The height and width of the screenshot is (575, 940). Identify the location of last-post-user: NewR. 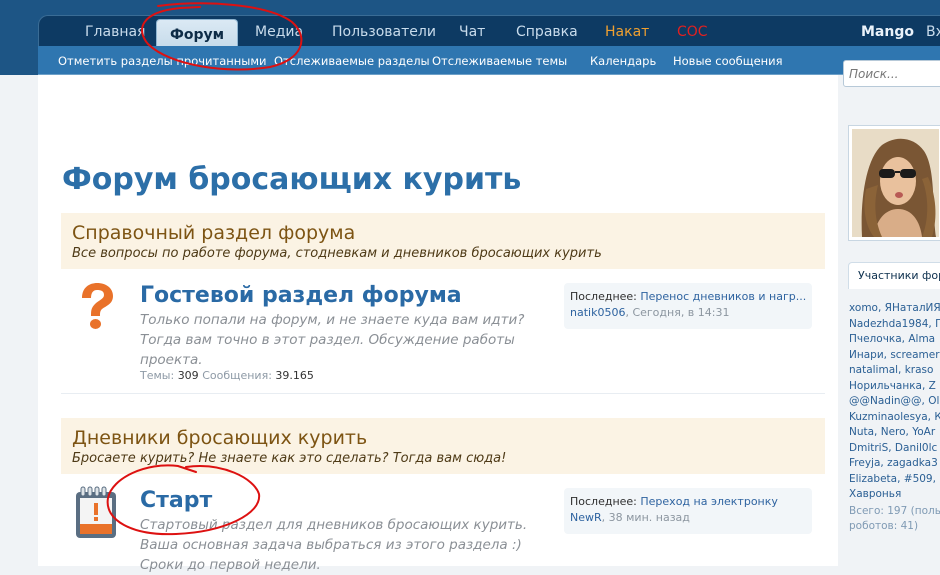
(586, 517).